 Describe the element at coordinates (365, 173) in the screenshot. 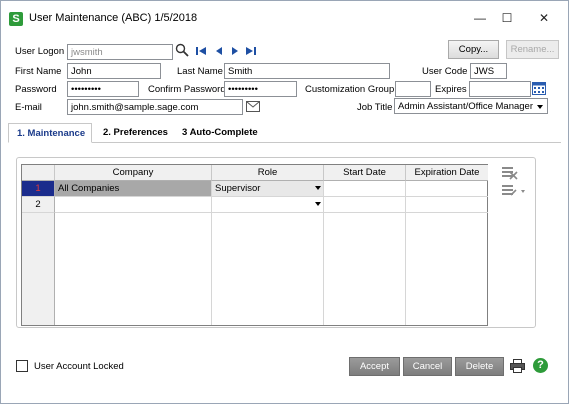

I see `column-header-start-date: Start Date` at that location.